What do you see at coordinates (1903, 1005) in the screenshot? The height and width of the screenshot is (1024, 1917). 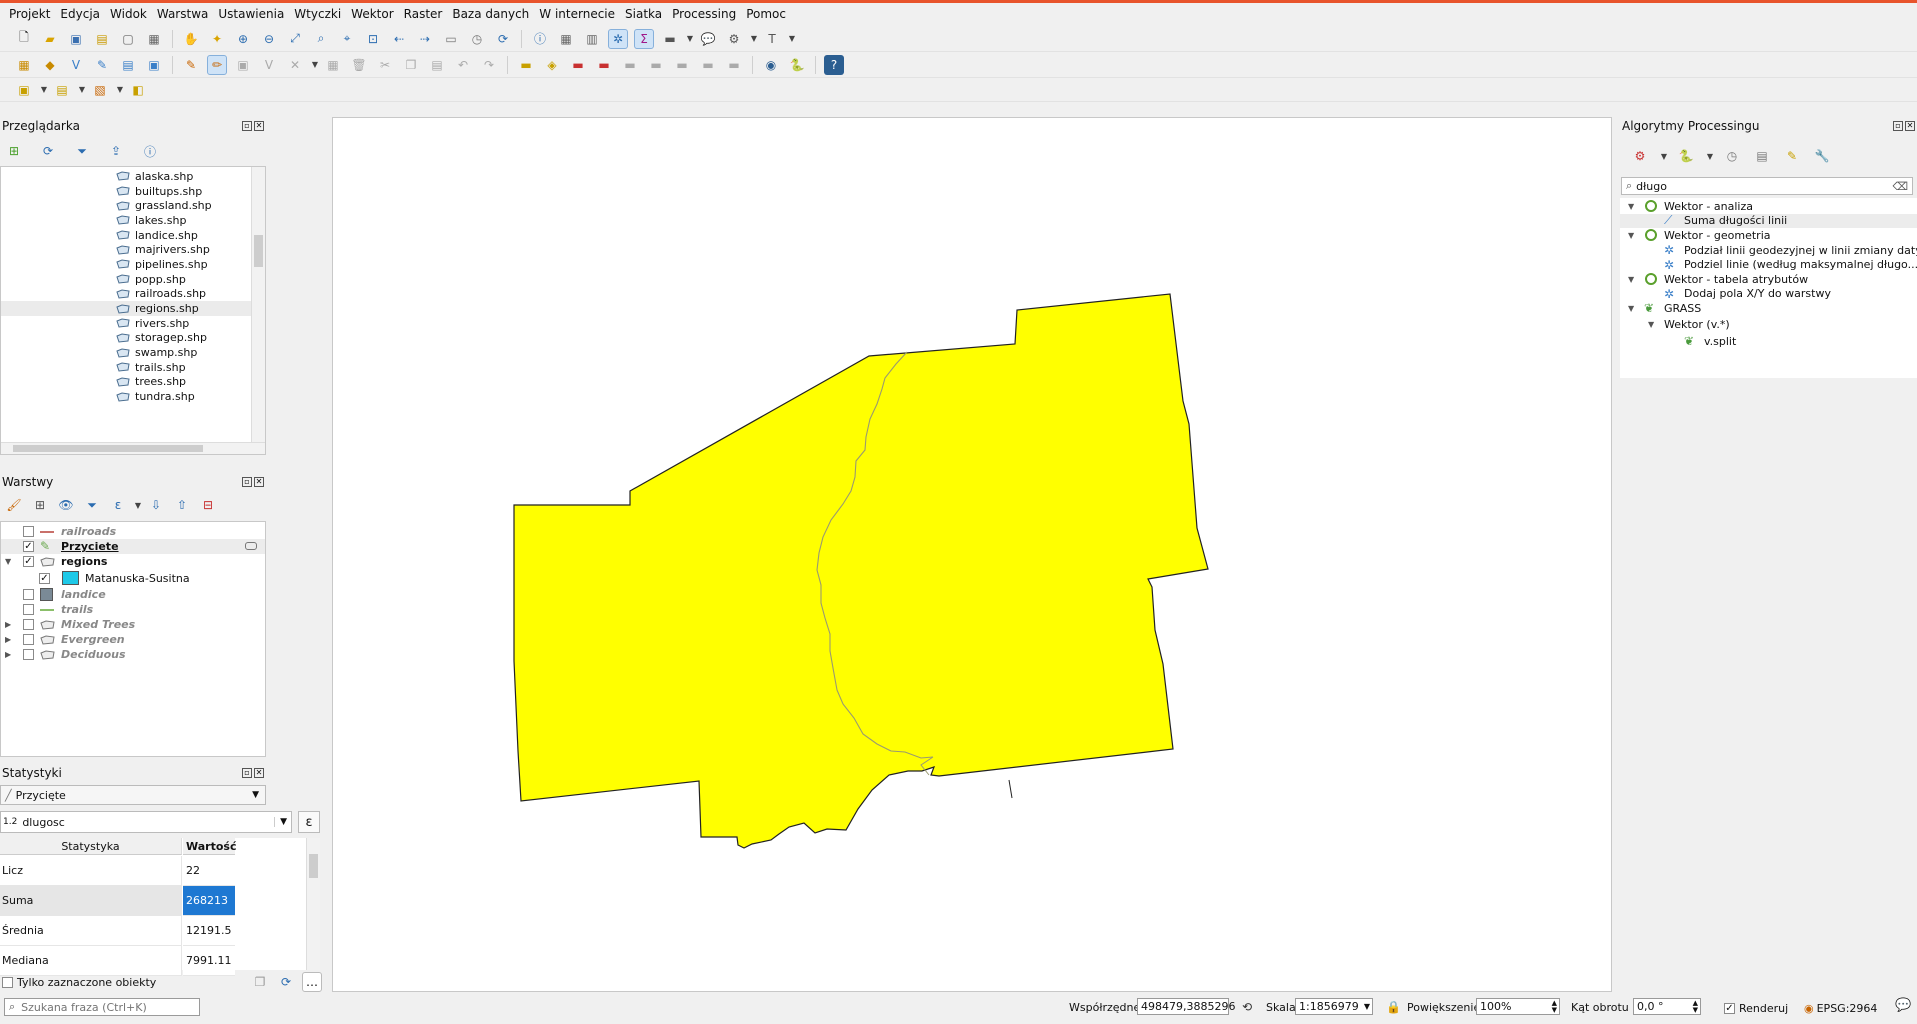 I see `messages-icon: 💬` at bounding box center [1903, 1005].